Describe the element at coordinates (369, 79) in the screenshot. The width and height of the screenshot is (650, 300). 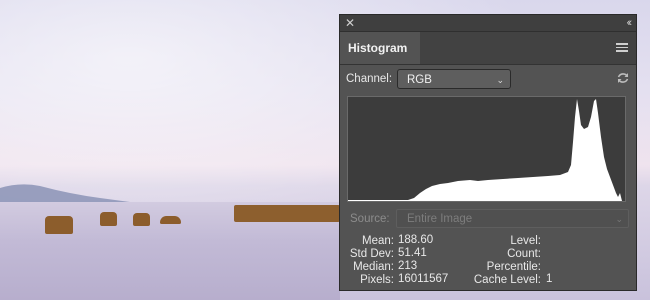
I see `channel-label: Channel:` at that location.